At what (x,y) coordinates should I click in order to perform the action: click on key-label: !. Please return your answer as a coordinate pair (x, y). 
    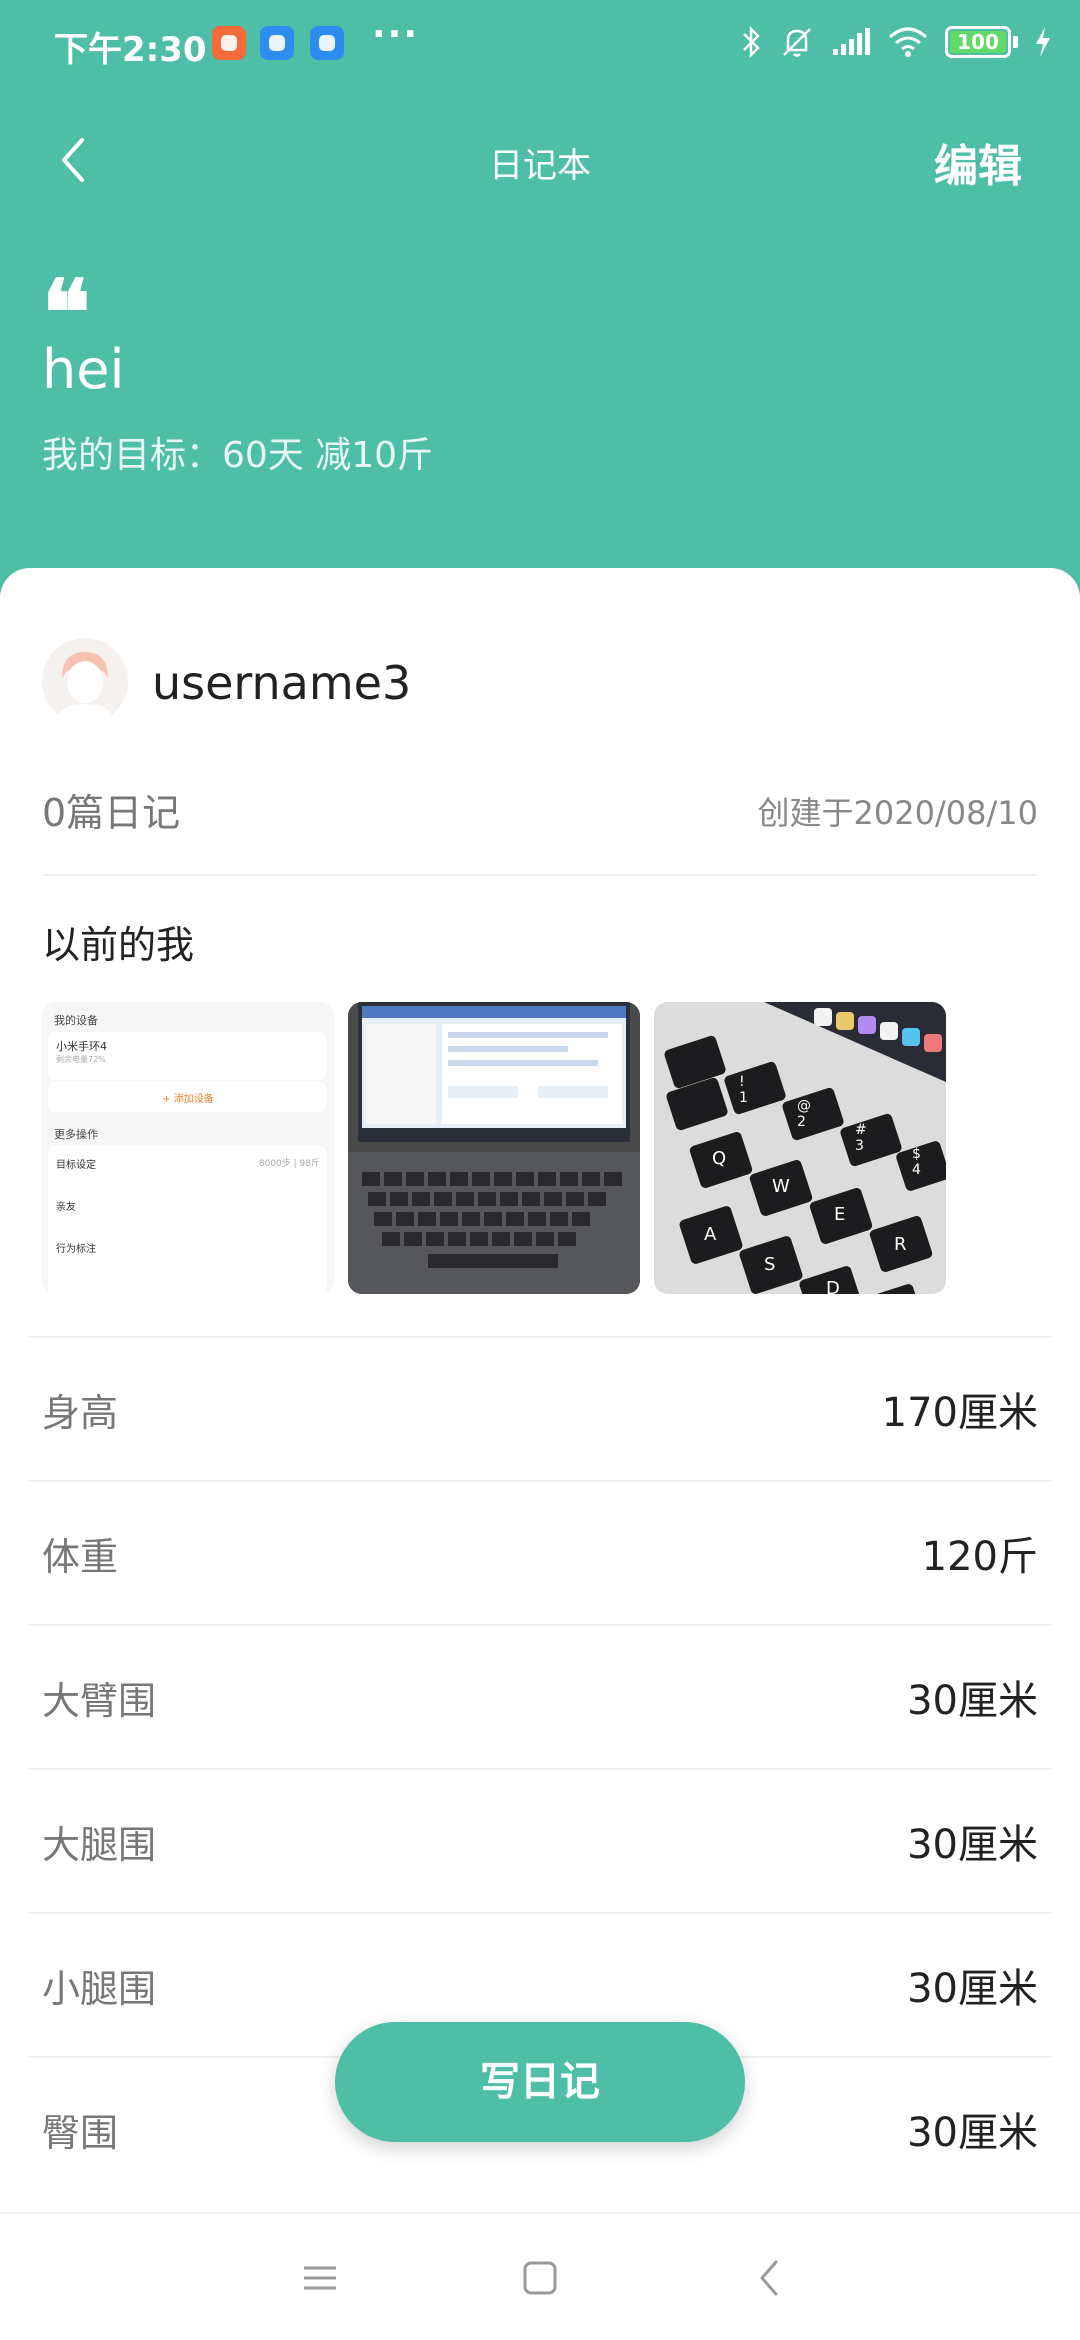
    Looking at the image, I should click on (742, 1082).